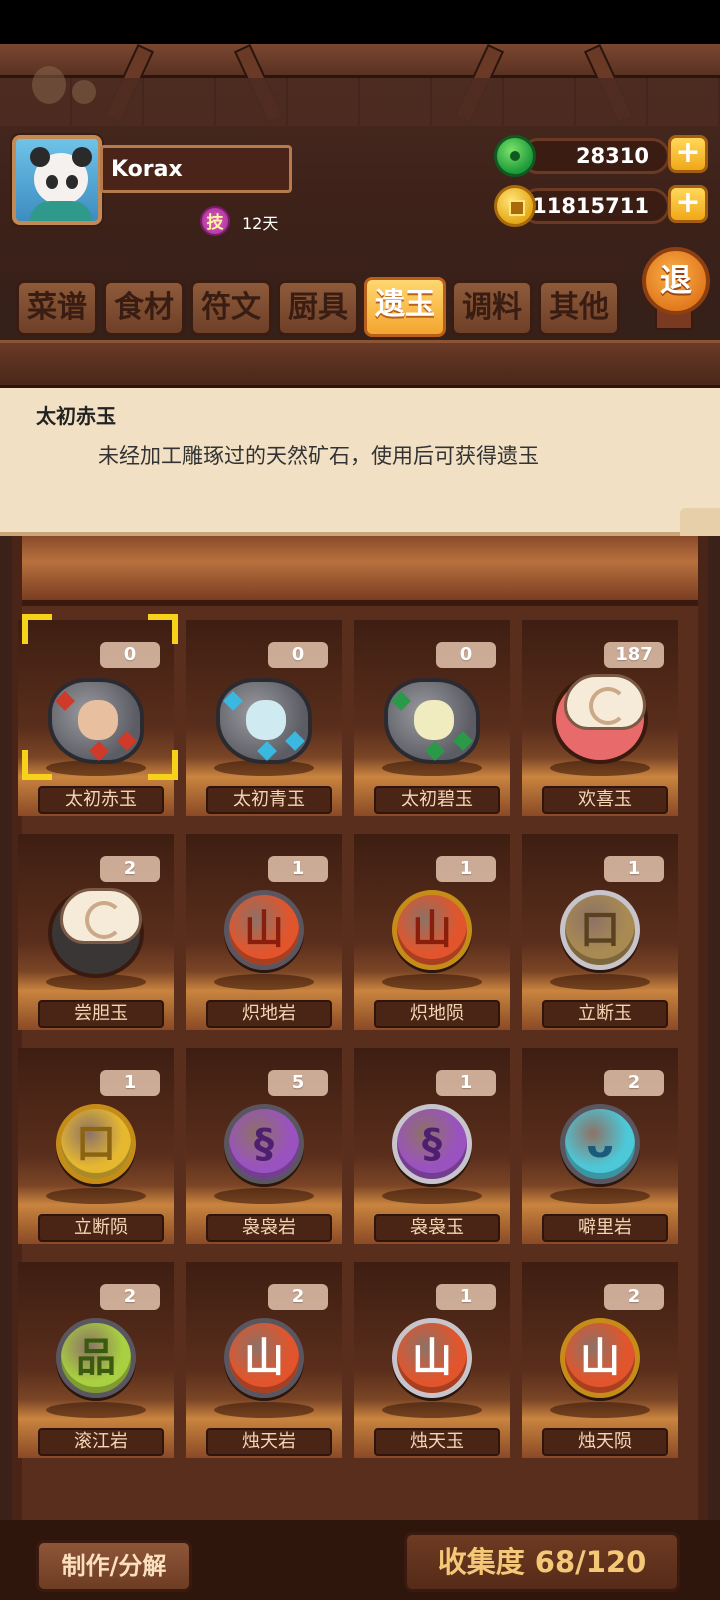 The image size is (720, 1600). I want to click on craft-decompose-button: 制作/分解, so click(114, 1566).